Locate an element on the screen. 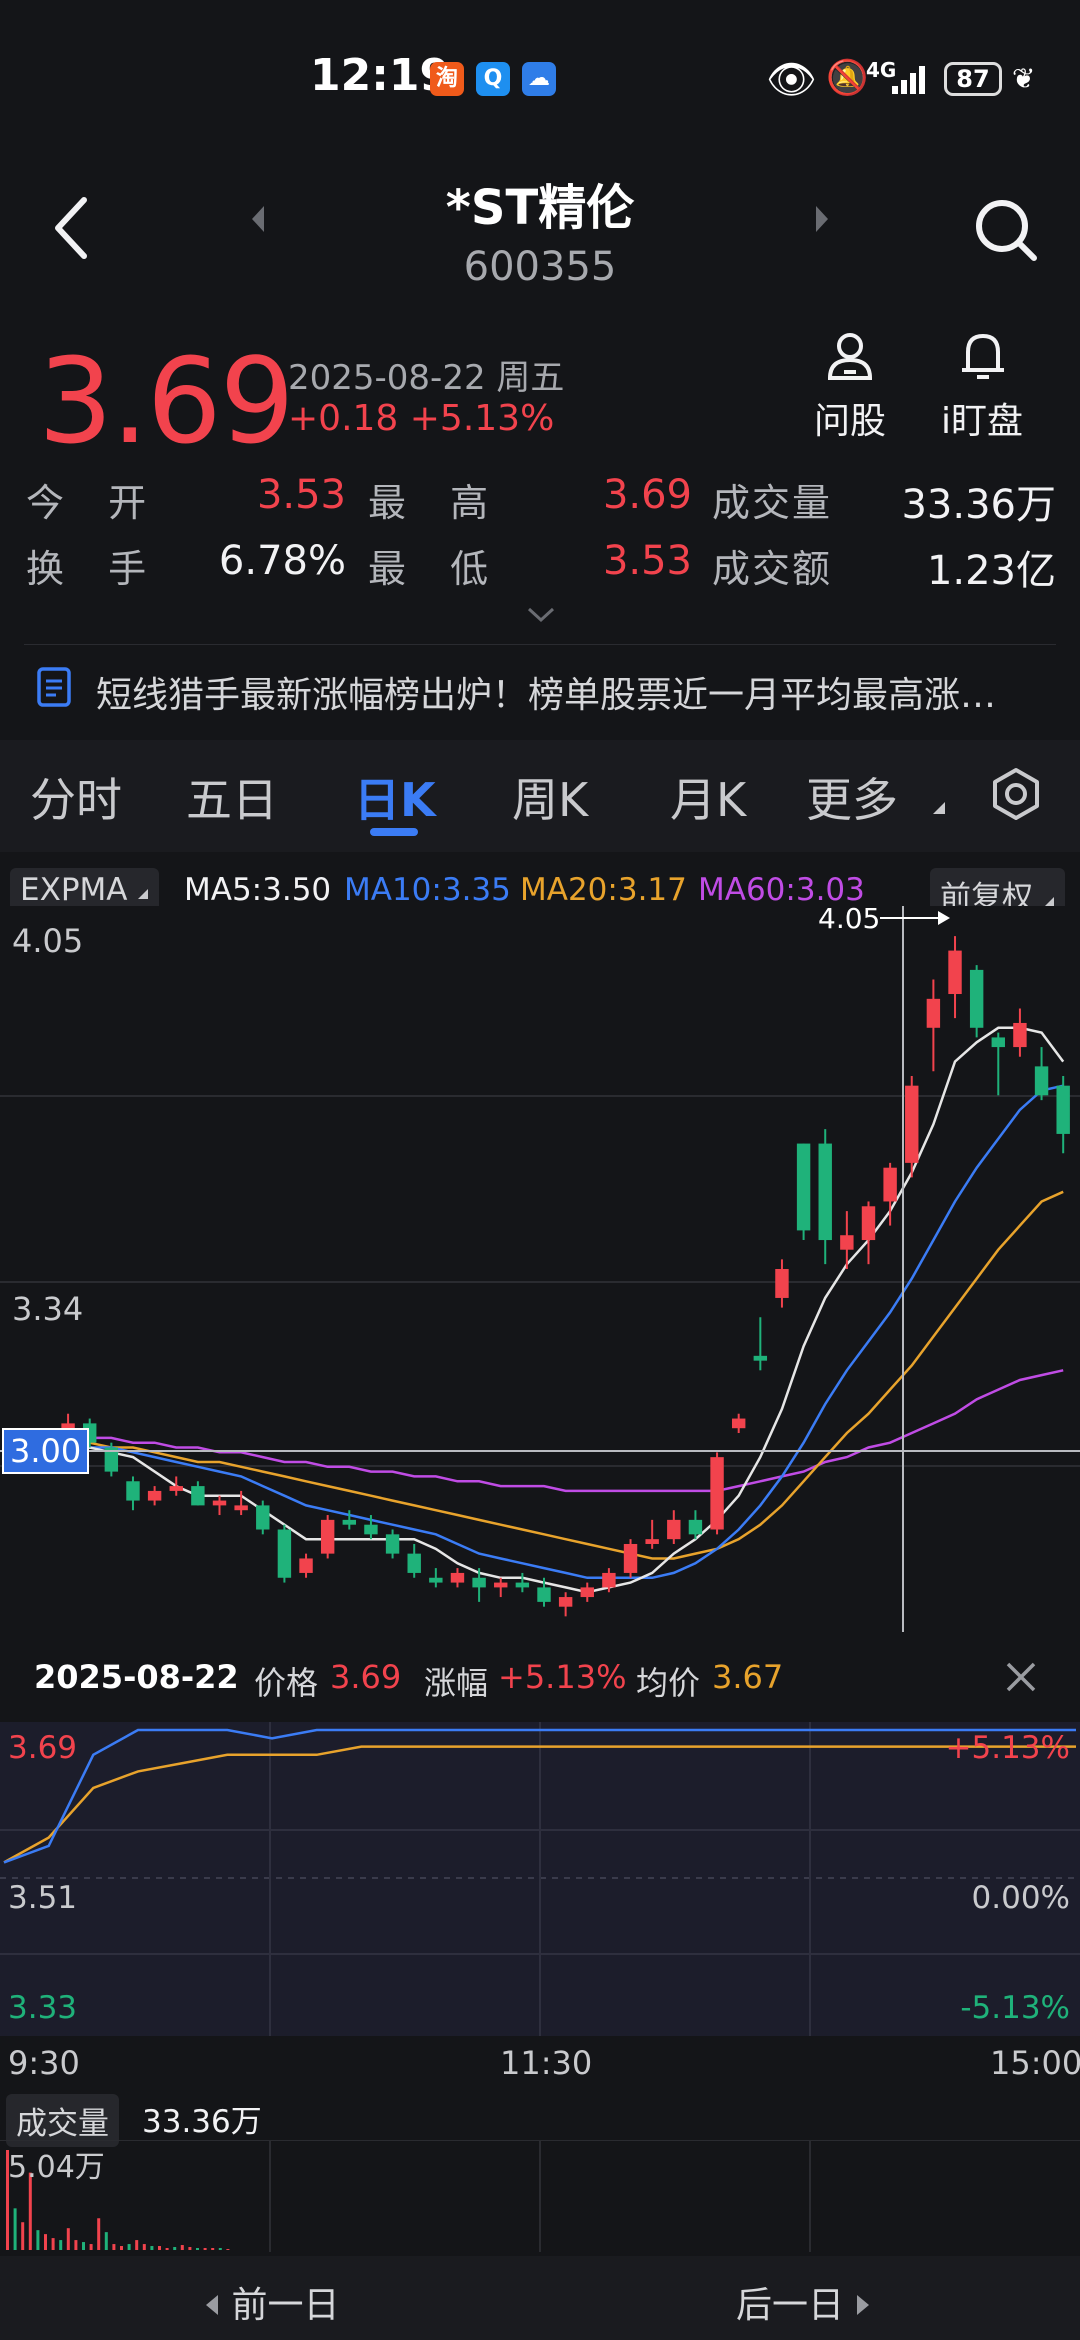 This screenshot has width=1080, height=2340. volume-label: 成交量 is located at coordinates (772, 503).